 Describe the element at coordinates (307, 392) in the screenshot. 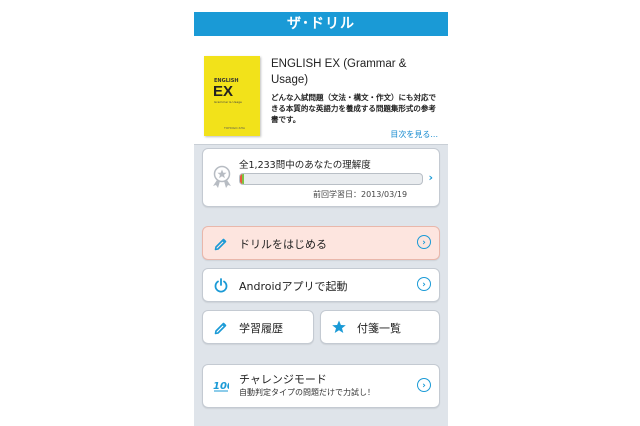

I see `challenge-mode-sublabel: 自動判定タイプの問題だけで力試し！` at that location.